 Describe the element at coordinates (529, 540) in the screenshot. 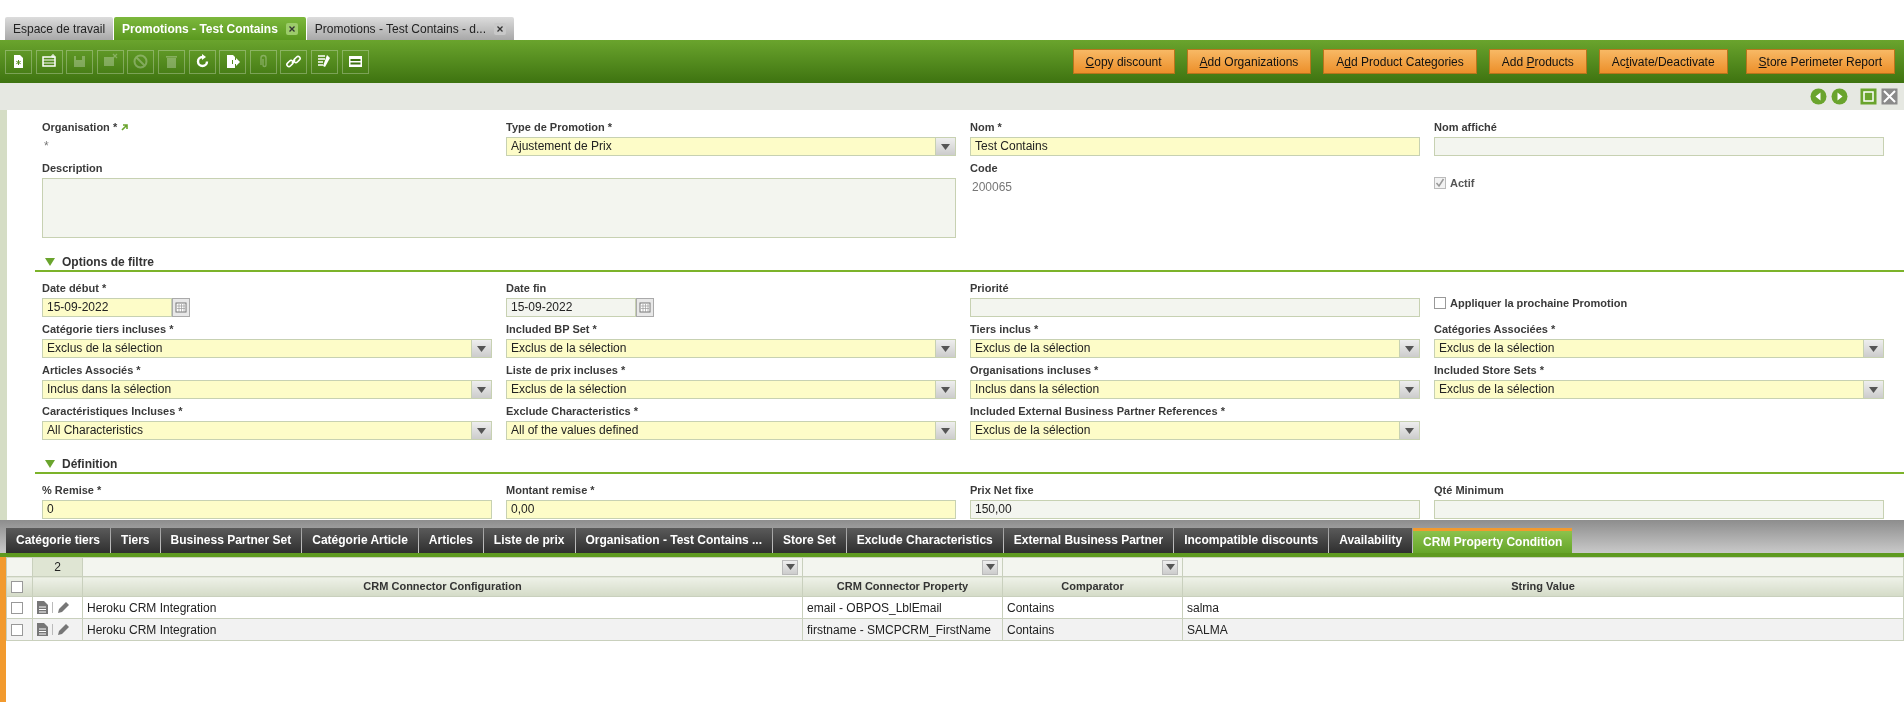

I see `subtab: Liste de prix` at that location.